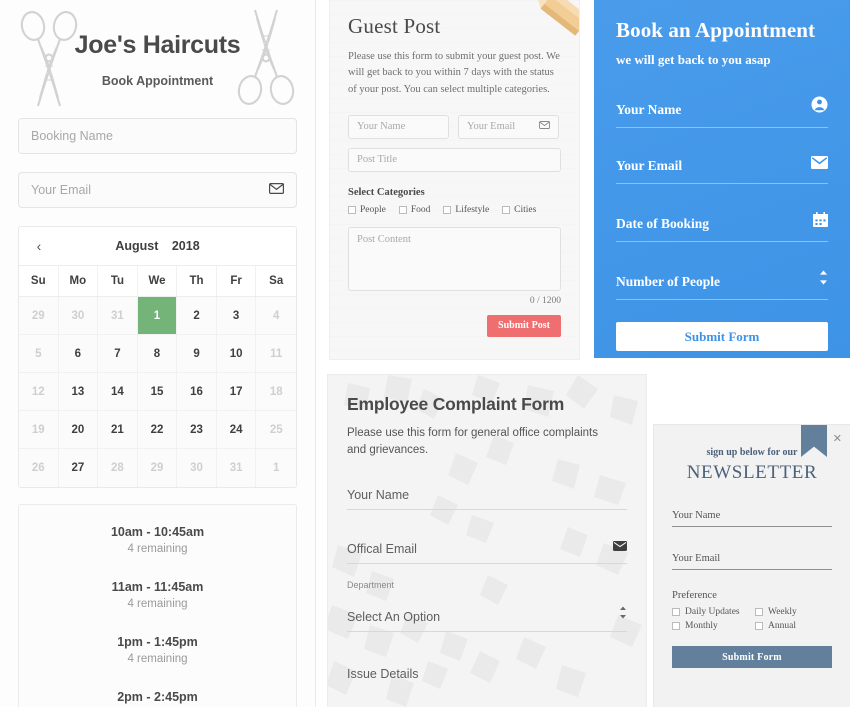 This screenshot has height=707, width=850. I want to click on category-label: Lifestyle, so click(472, 209).